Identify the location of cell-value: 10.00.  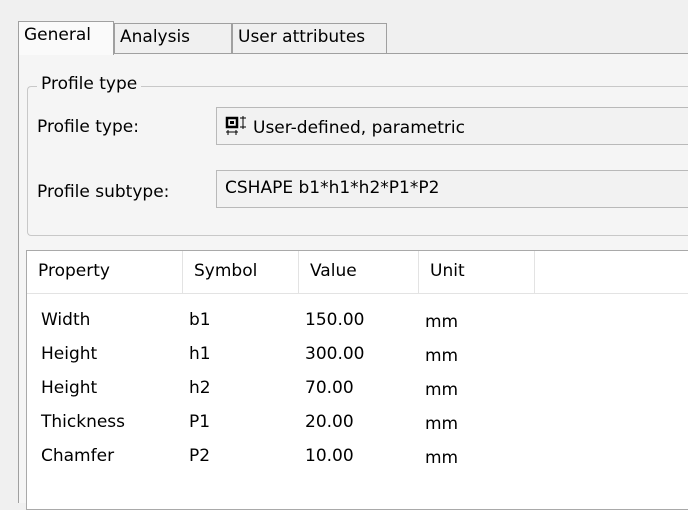
(329, 456).